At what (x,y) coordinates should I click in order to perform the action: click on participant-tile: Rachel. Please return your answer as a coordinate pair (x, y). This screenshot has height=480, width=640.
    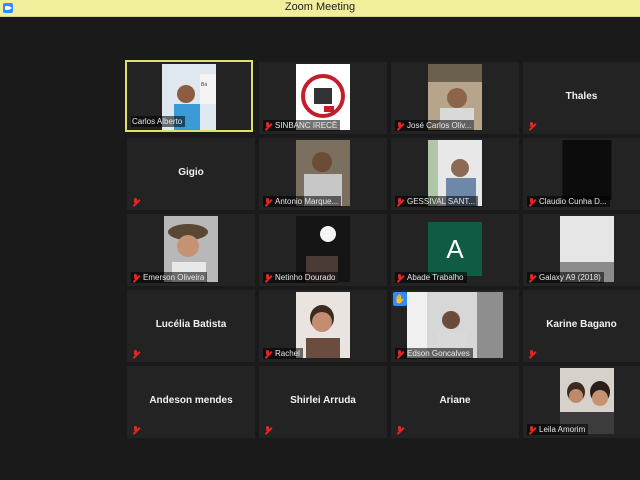
    Looking at the image, I should click on (323, 326).